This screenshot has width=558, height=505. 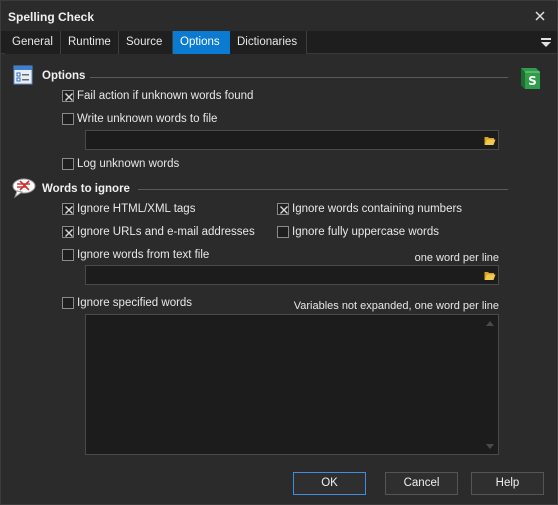 I want to click on ignore-uppercase-checkbox, so click(x=283, y=232).